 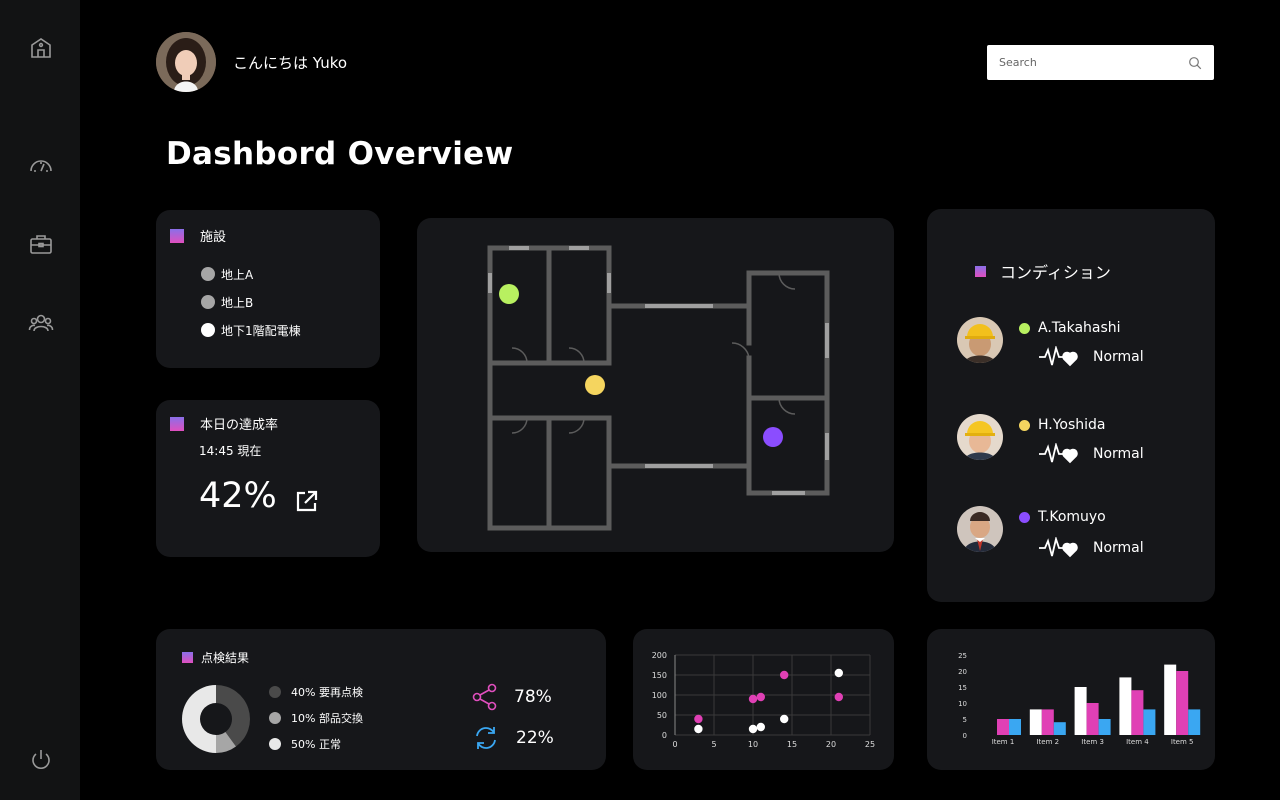 What do you see at coordinates (40, 400) in the screenshot?
I see `sidebar` at bounding box center [40, 400].